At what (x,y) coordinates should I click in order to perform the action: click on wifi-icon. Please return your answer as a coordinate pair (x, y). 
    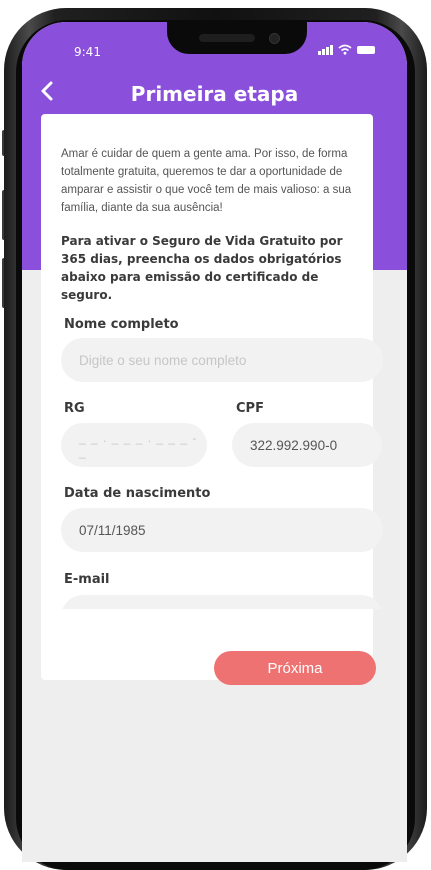
    Looking at the image, I should click on (345, 49).